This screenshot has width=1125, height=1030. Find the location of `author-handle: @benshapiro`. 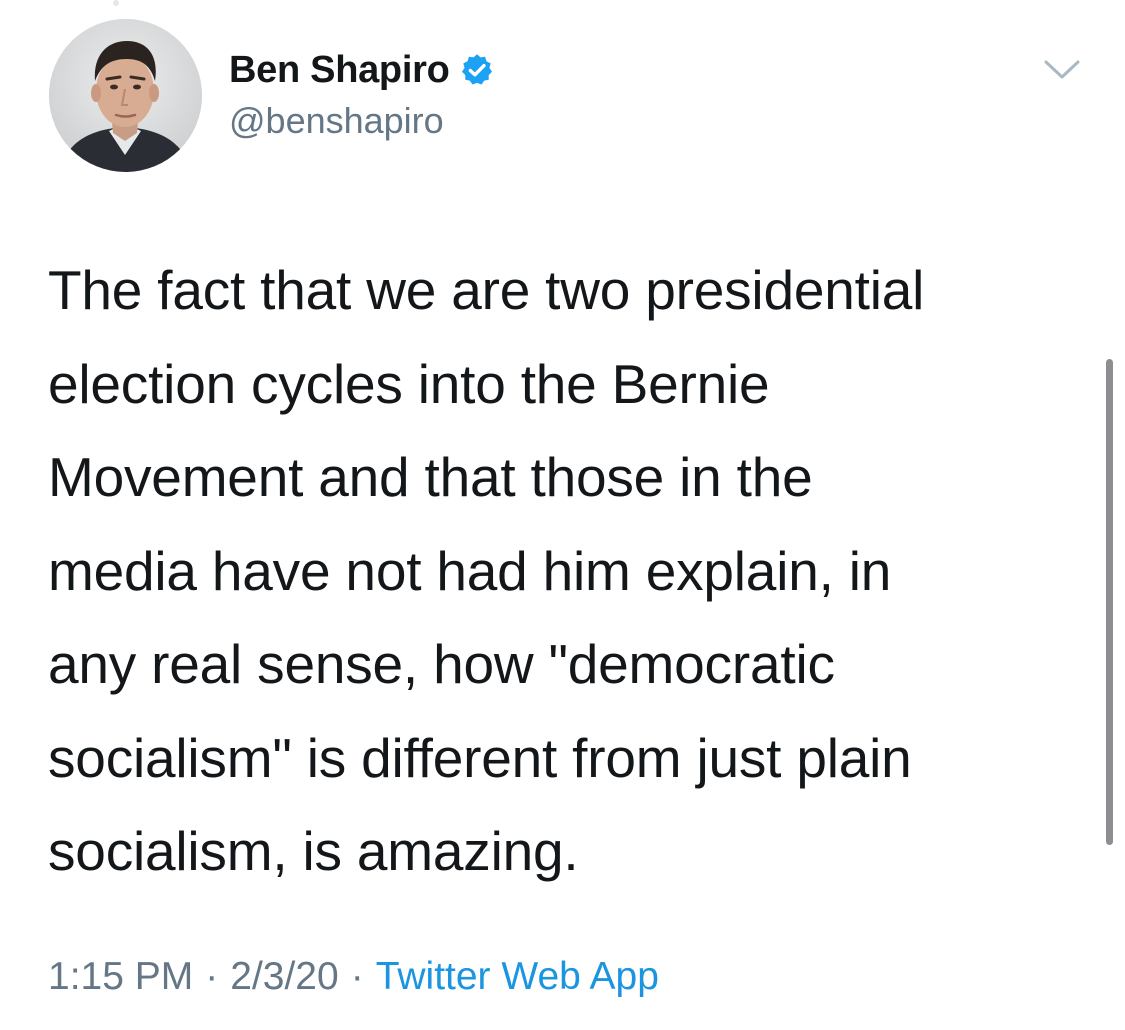

author-handle: @benshapiro is located at coordinates (336, 121).